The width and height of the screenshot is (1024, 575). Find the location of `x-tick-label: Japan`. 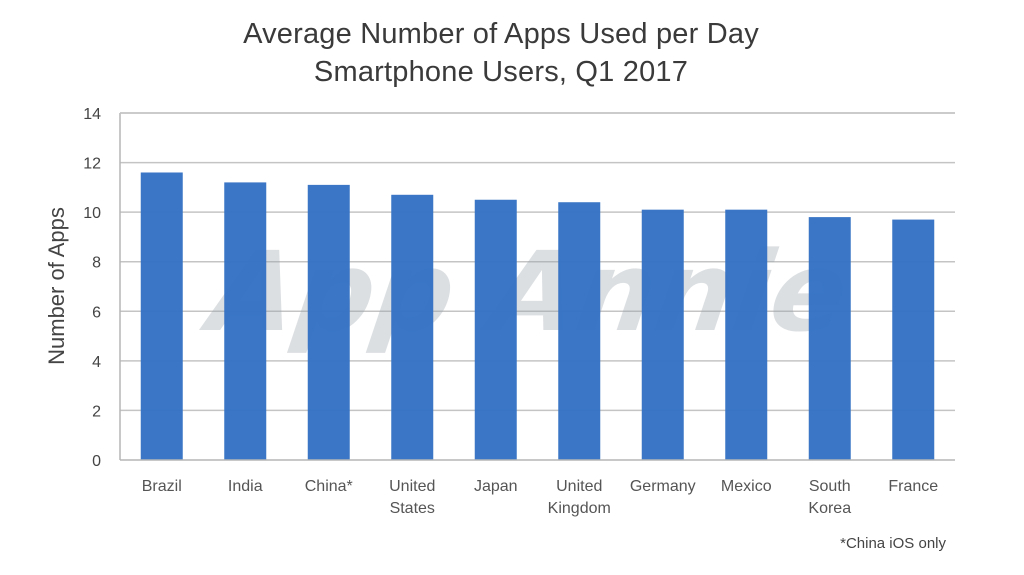

x-tick-label: Japan is located at coordinates (496, 486).